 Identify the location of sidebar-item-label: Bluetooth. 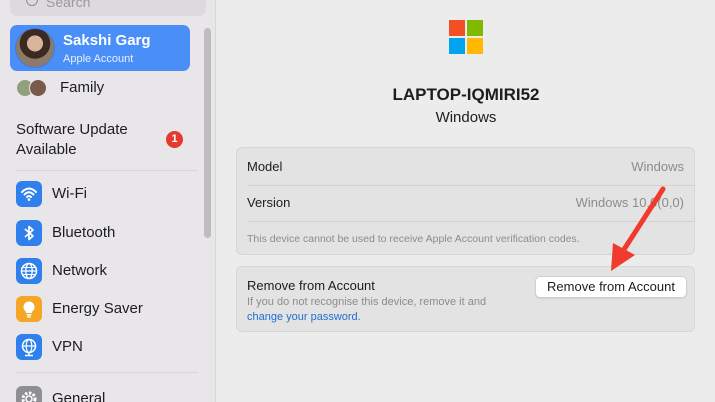
(84, 232).